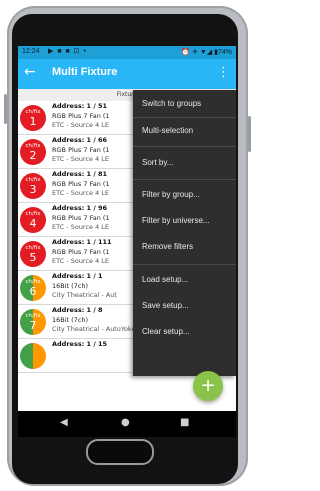 The height and width of the screenshot is (491, 320). Describe the element at coordinates (33, 325) in the screenshot. I see `badge-number: 7` at that location.